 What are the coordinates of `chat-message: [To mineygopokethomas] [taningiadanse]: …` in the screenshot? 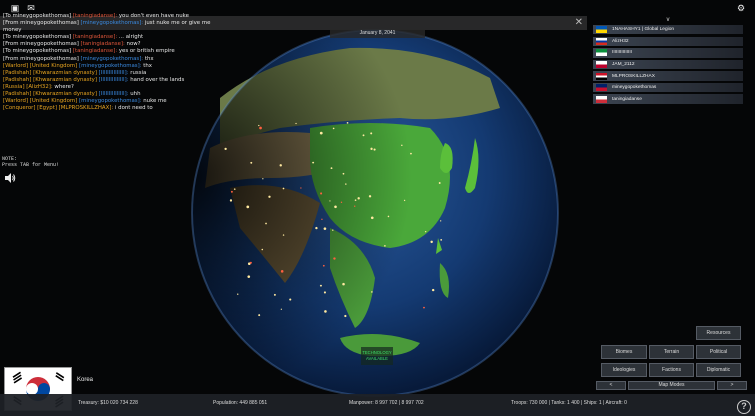 It's located at (118, 51).